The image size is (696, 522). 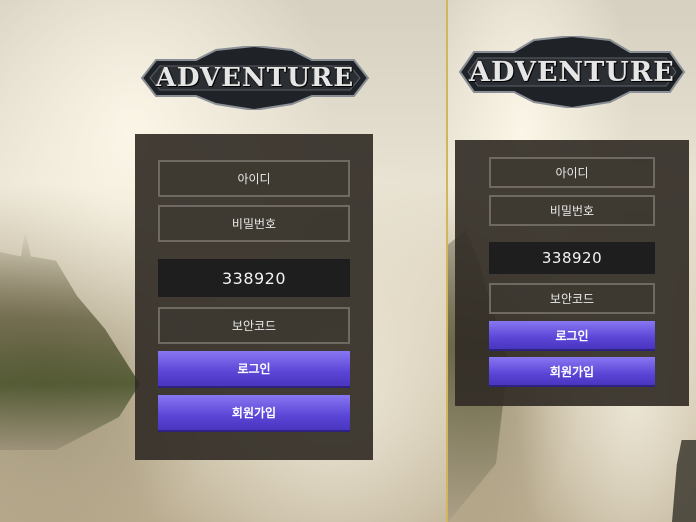 What do you see at coordinates (70, 340) in the screenshot?
I see `castle-island-background` at bounding box center [70, 340].